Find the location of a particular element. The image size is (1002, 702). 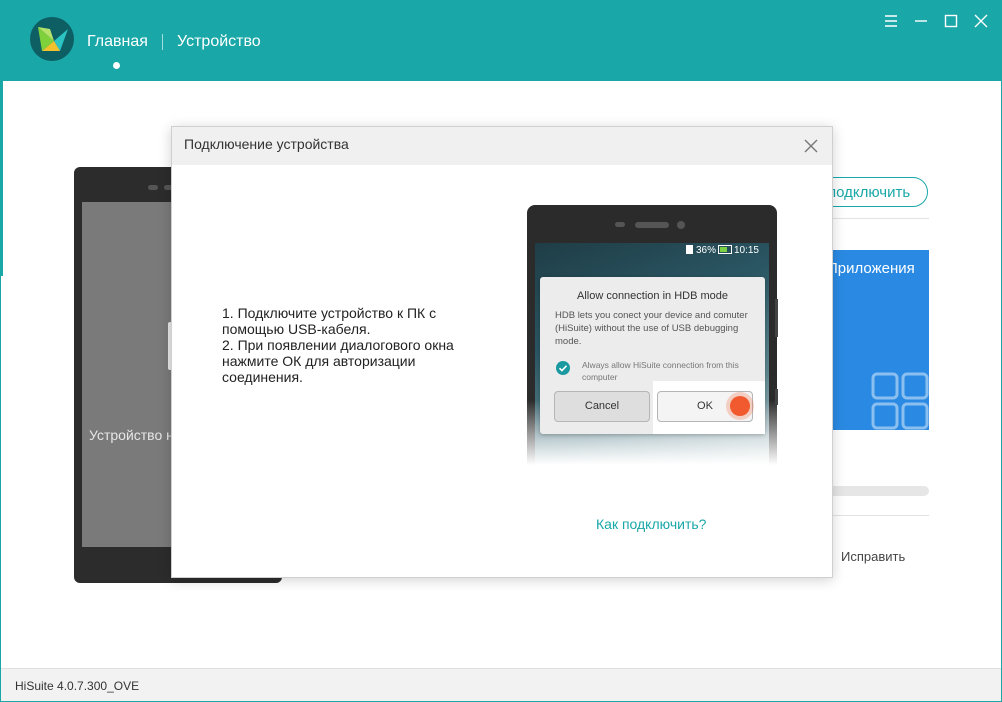

sim-icon is located at coordinates (689, 249).